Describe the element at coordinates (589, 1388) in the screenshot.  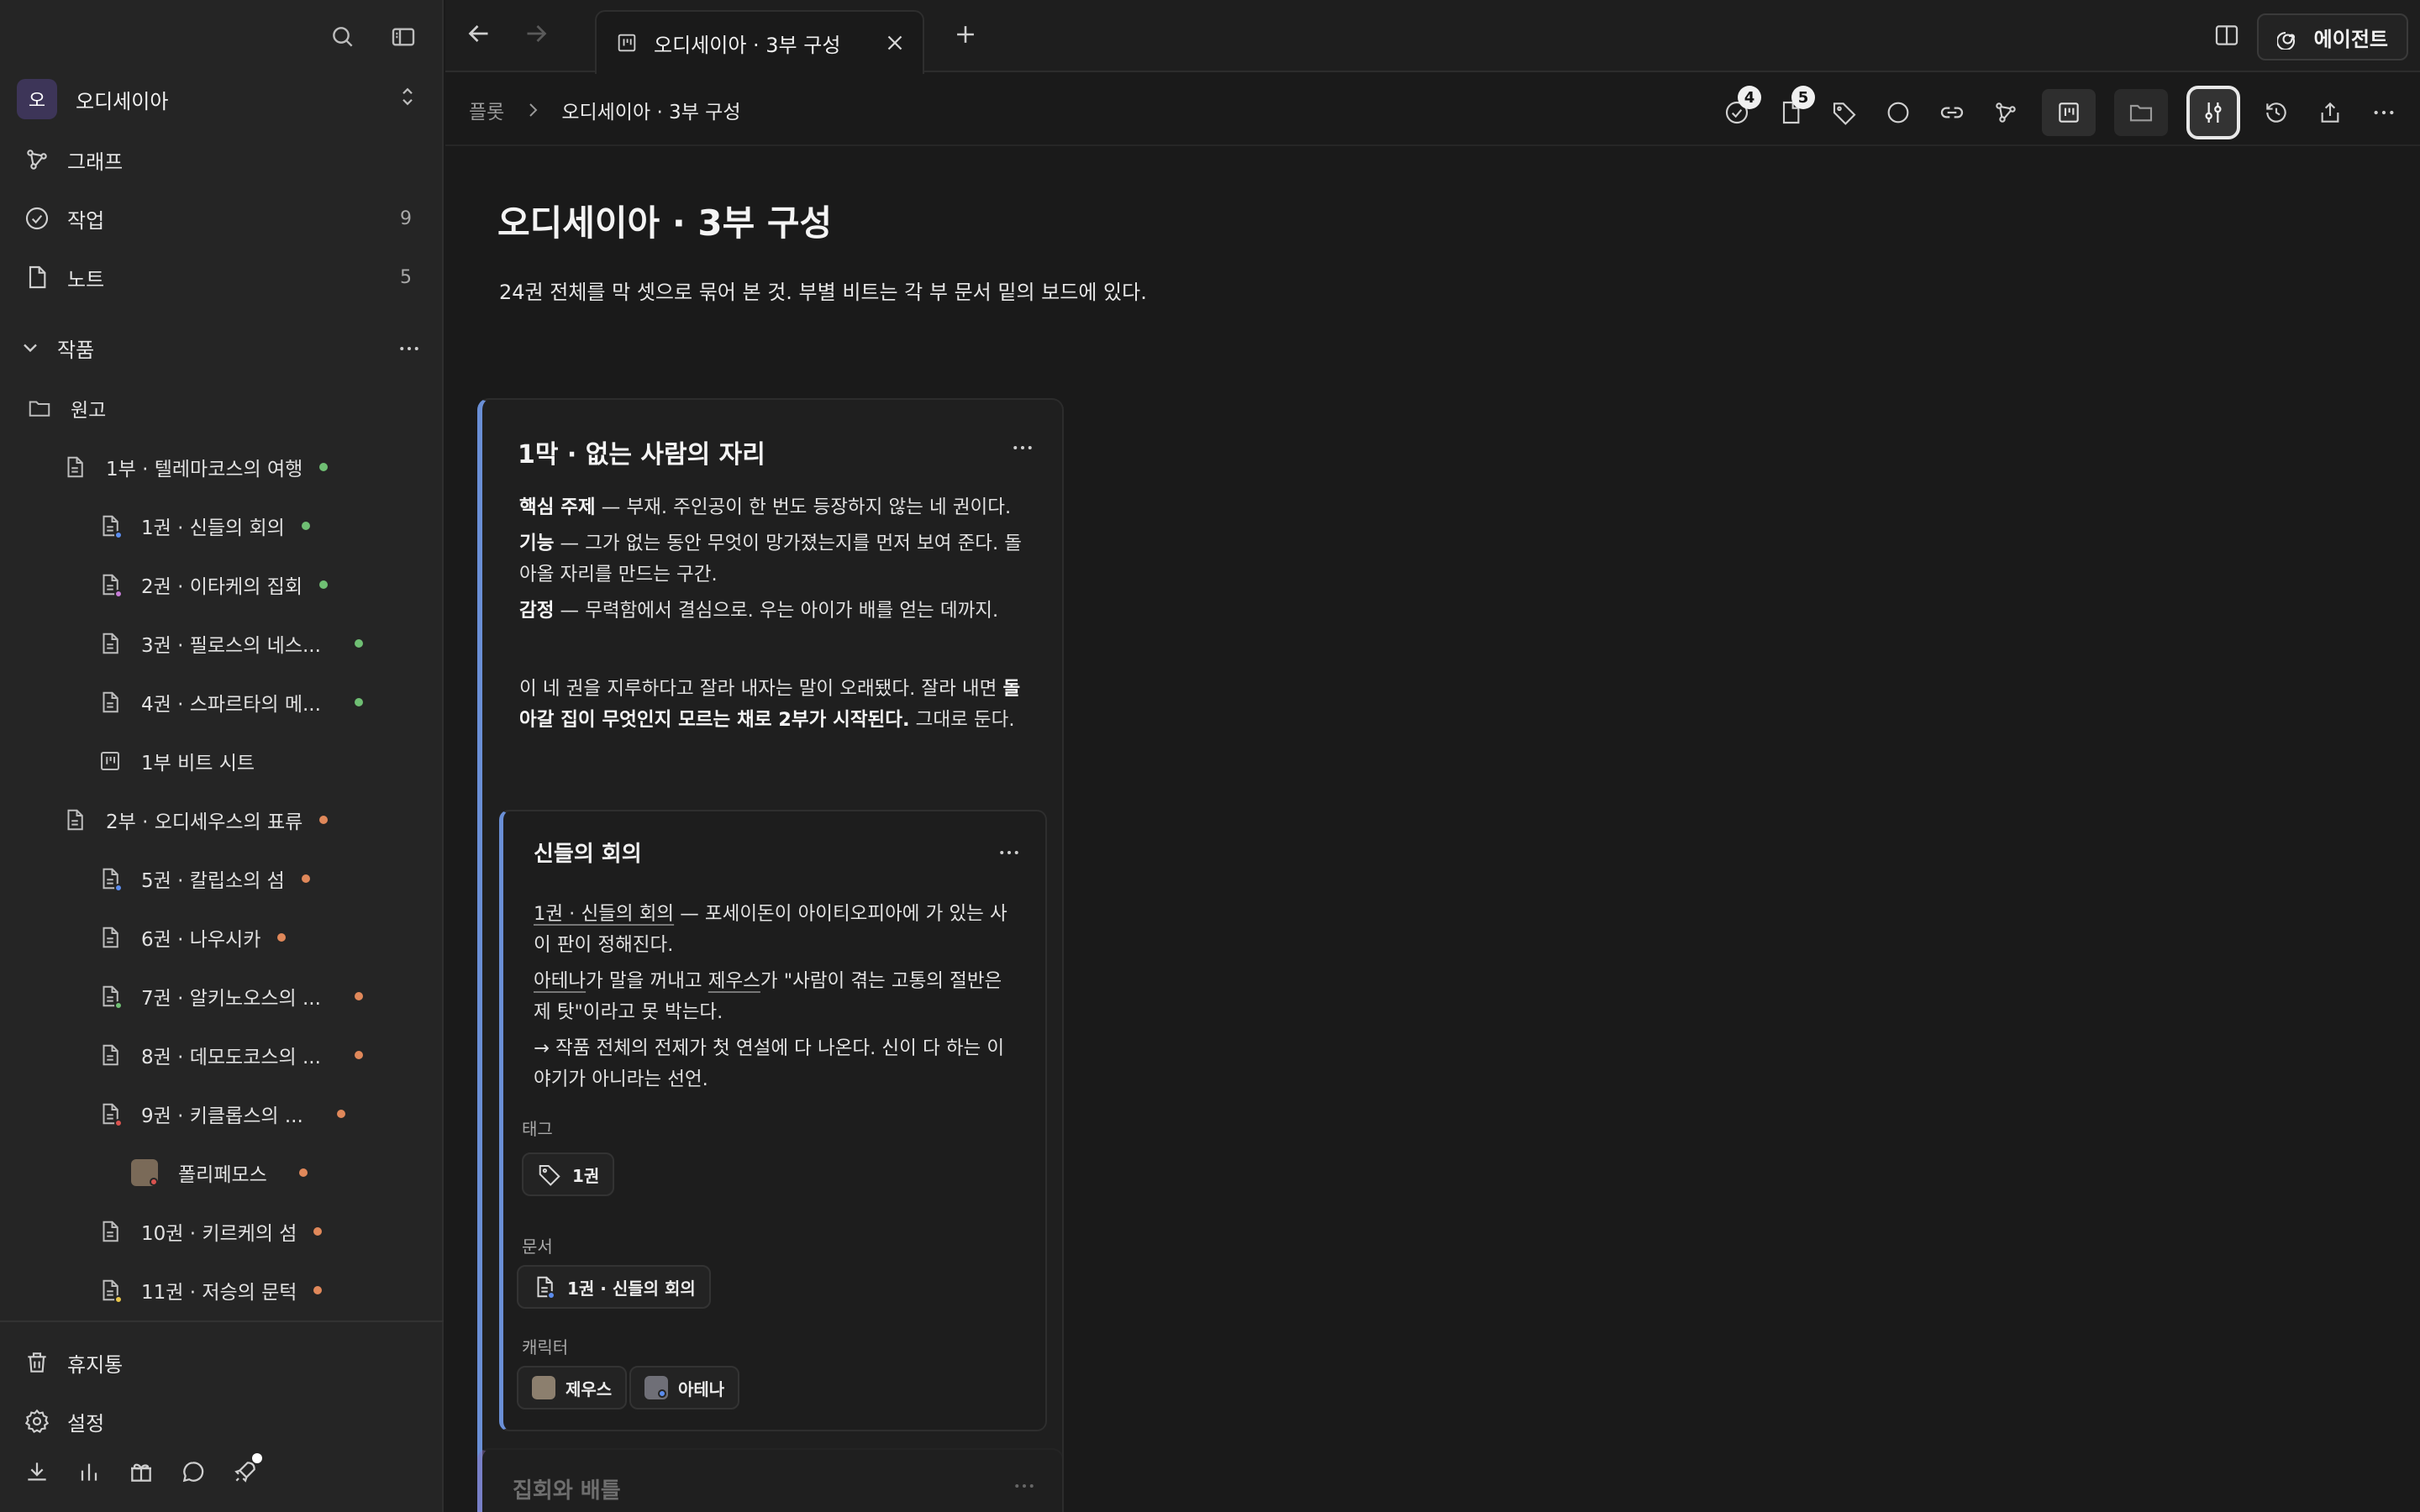
I see `character-chip-label: 제우스` at that location.